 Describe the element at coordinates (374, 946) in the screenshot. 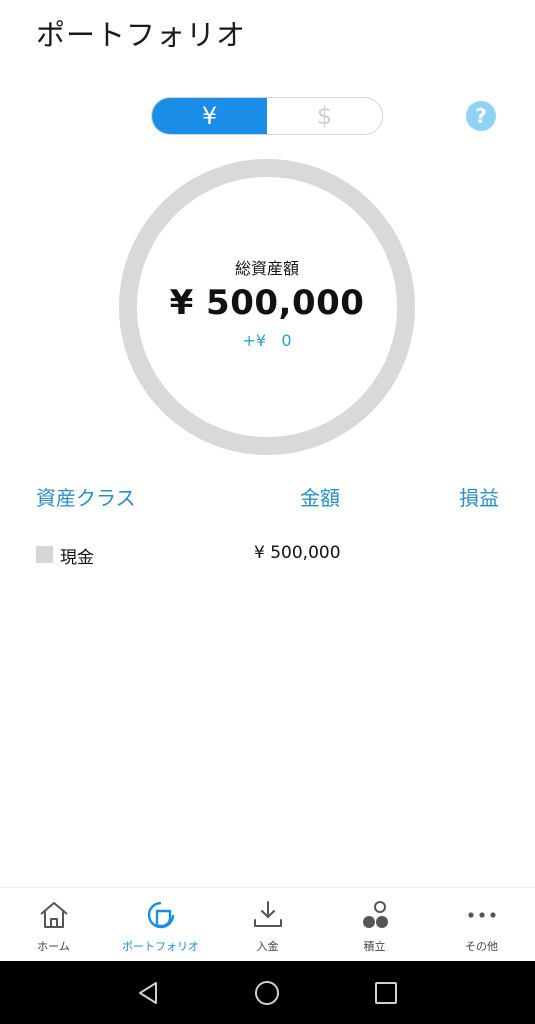

I see `nav-label-savings: 積立` at that location.